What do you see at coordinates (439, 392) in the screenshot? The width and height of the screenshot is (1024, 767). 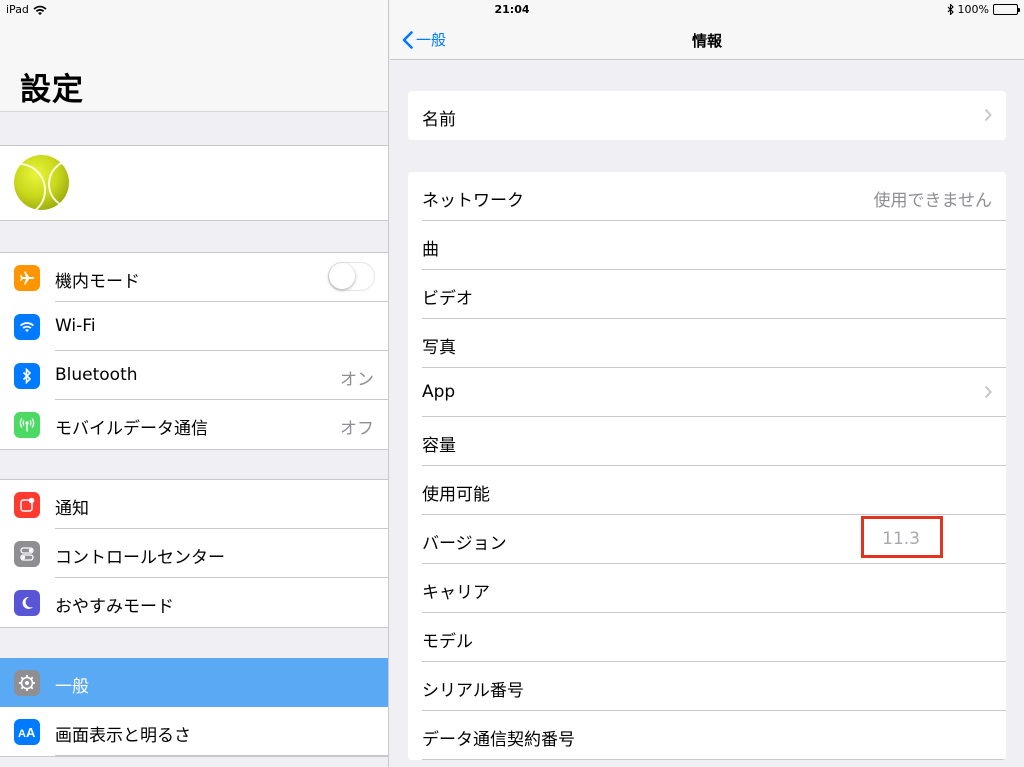 I see `row-label: App` at bounding box center [439, 392].